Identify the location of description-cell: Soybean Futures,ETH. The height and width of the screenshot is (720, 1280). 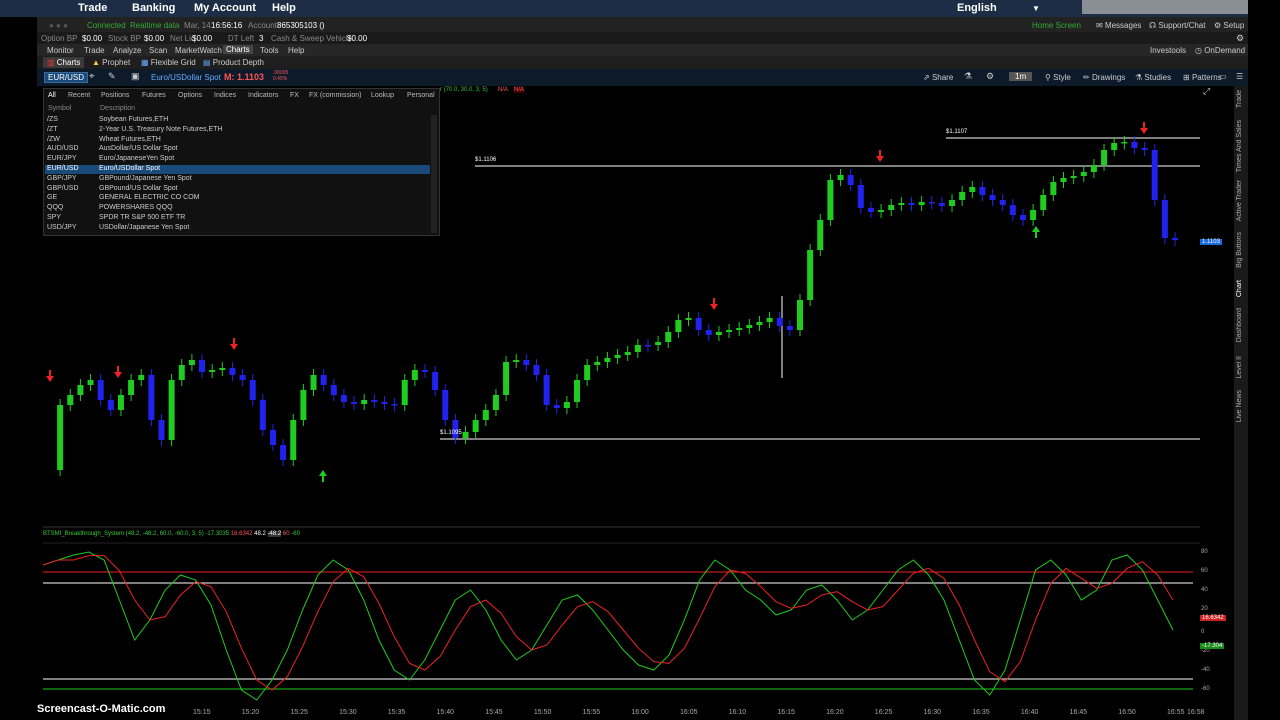
(134, 119).